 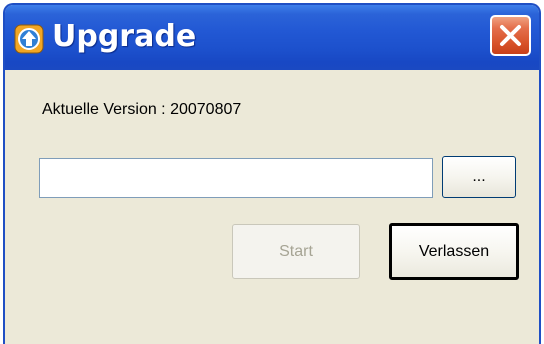 What do you see at coordinates (124, 36) in the screenshot?
I see `window-title: Upgrade` at bounding box center [124, 36].